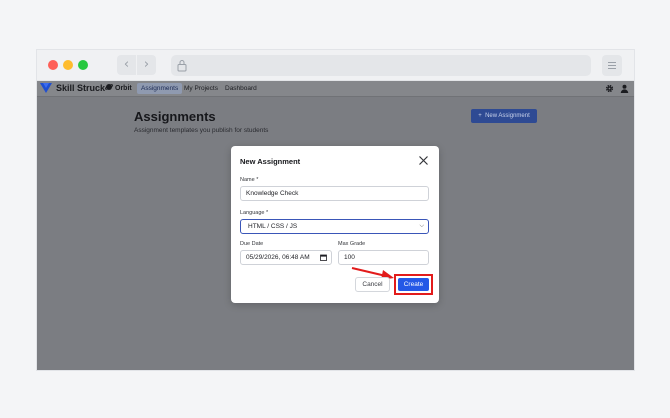  I want to click on lock-icon, so click(182, 66).